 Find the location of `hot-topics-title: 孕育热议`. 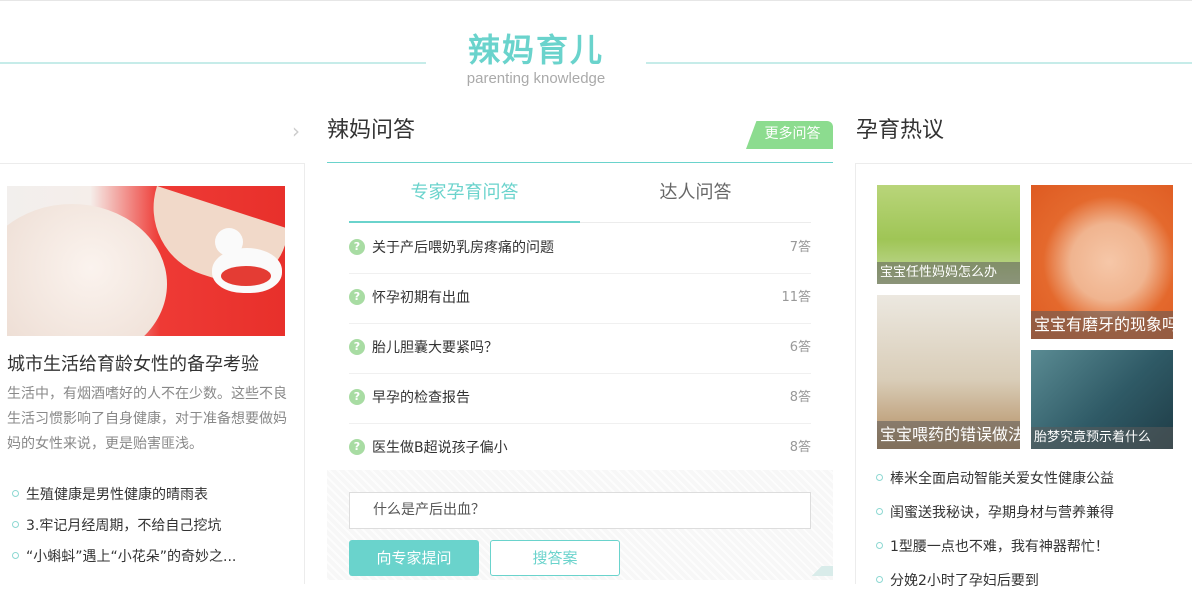

hot-topics-title: 孕育热议 is located at coordinates (900, 130).